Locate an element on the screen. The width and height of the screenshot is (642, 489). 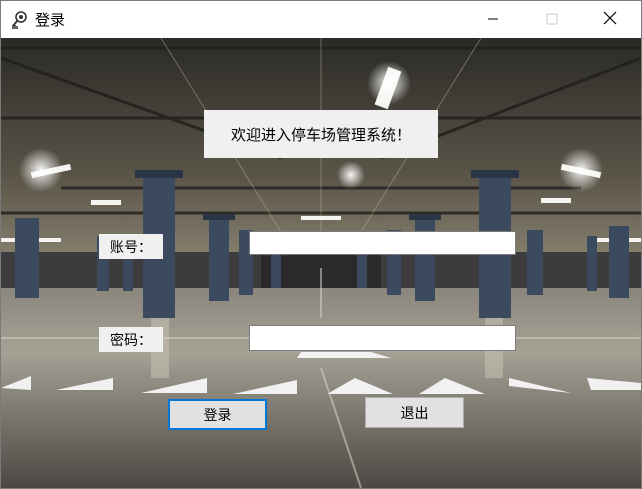
title-bar: 登录 is located at coordinates (321, 19).